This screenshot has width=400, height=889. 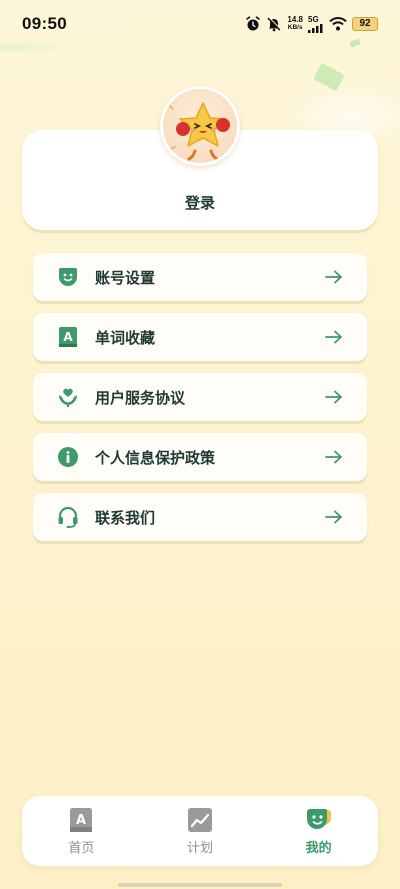 I want to click on menu-item-user-agreement: 用户服务协议, so click(x=200, y=397).